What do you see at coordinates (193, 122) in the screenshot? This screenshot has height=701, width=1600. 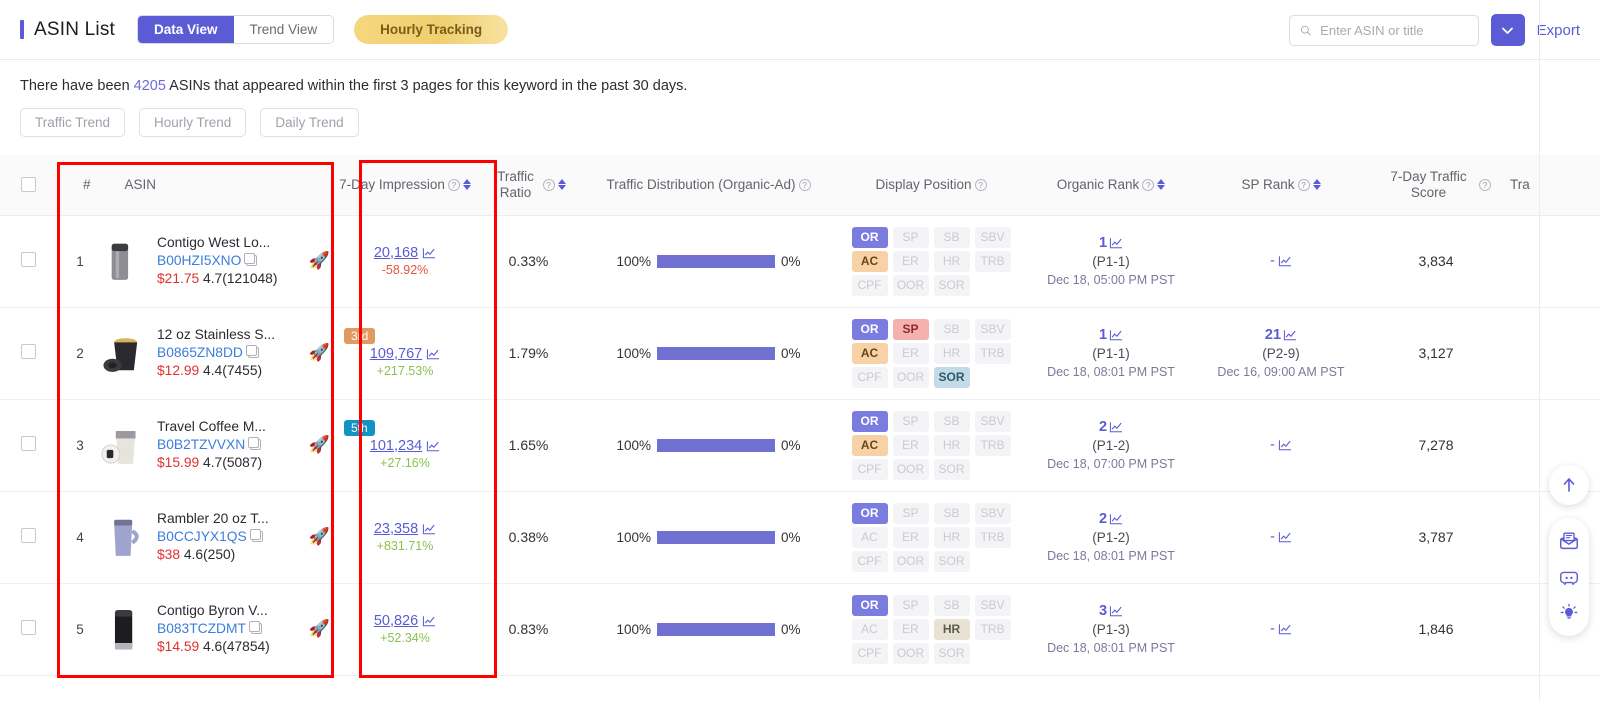 I see `hourly-trend-button: Hourly Trend` at bounding box center [193, 122].